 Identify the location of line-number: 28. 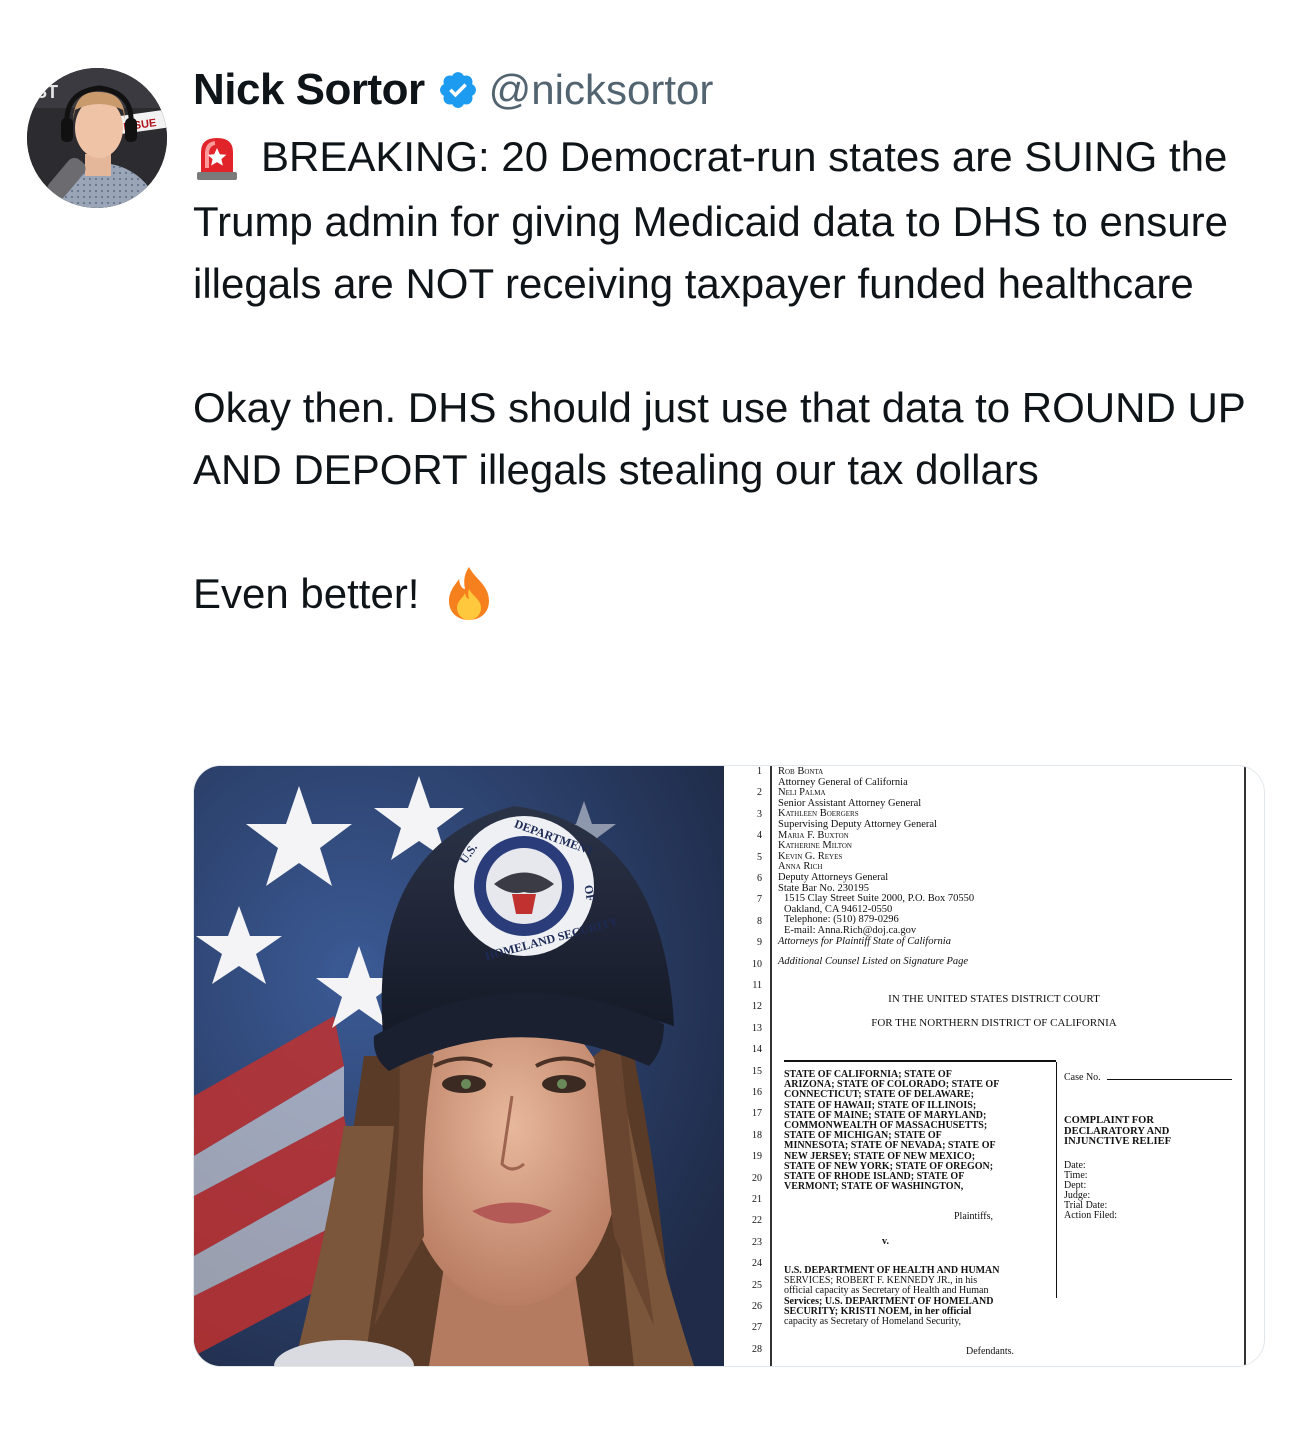
(757, 1349).